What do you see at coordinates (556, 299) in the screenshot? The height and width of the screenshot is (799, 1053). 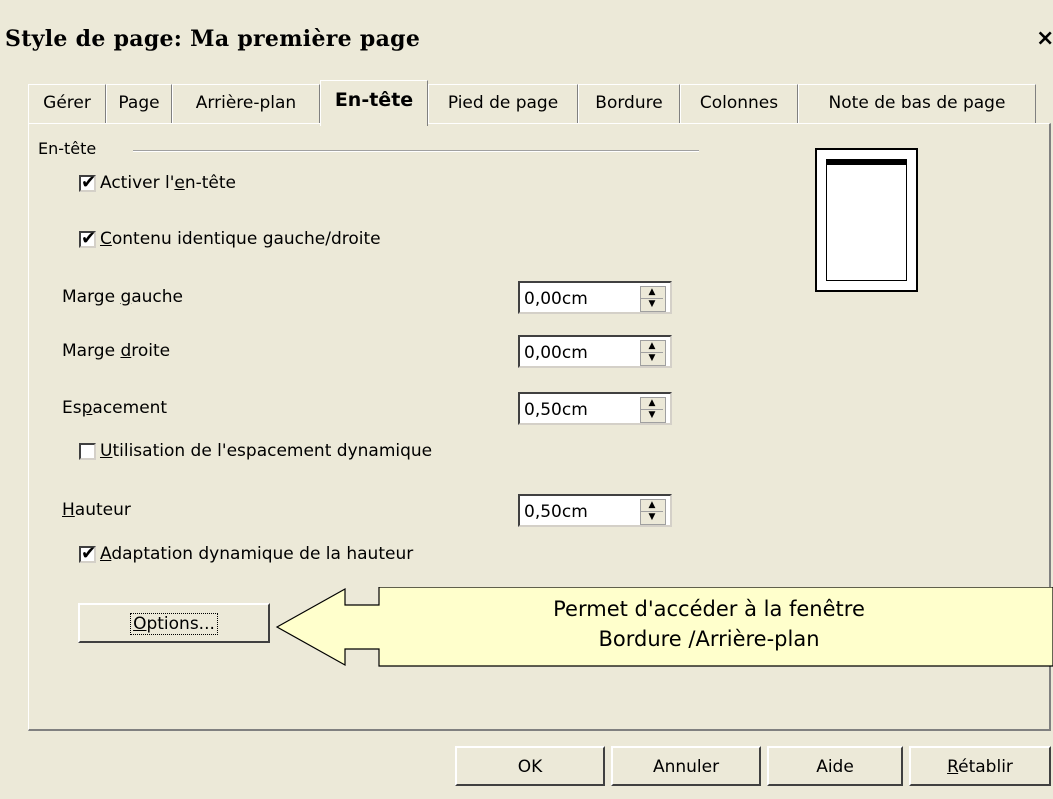 I see `marge-gauche-value: 0,00cm` at bounding box center [556, 299].